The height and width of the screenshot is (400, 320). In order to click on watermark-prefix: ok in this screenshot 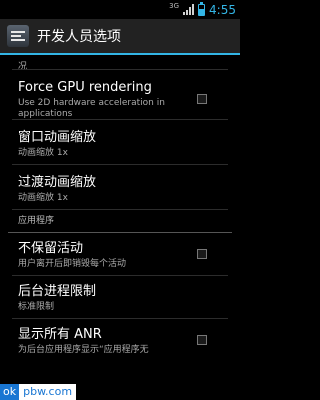, I will do `click(10, 392)`.